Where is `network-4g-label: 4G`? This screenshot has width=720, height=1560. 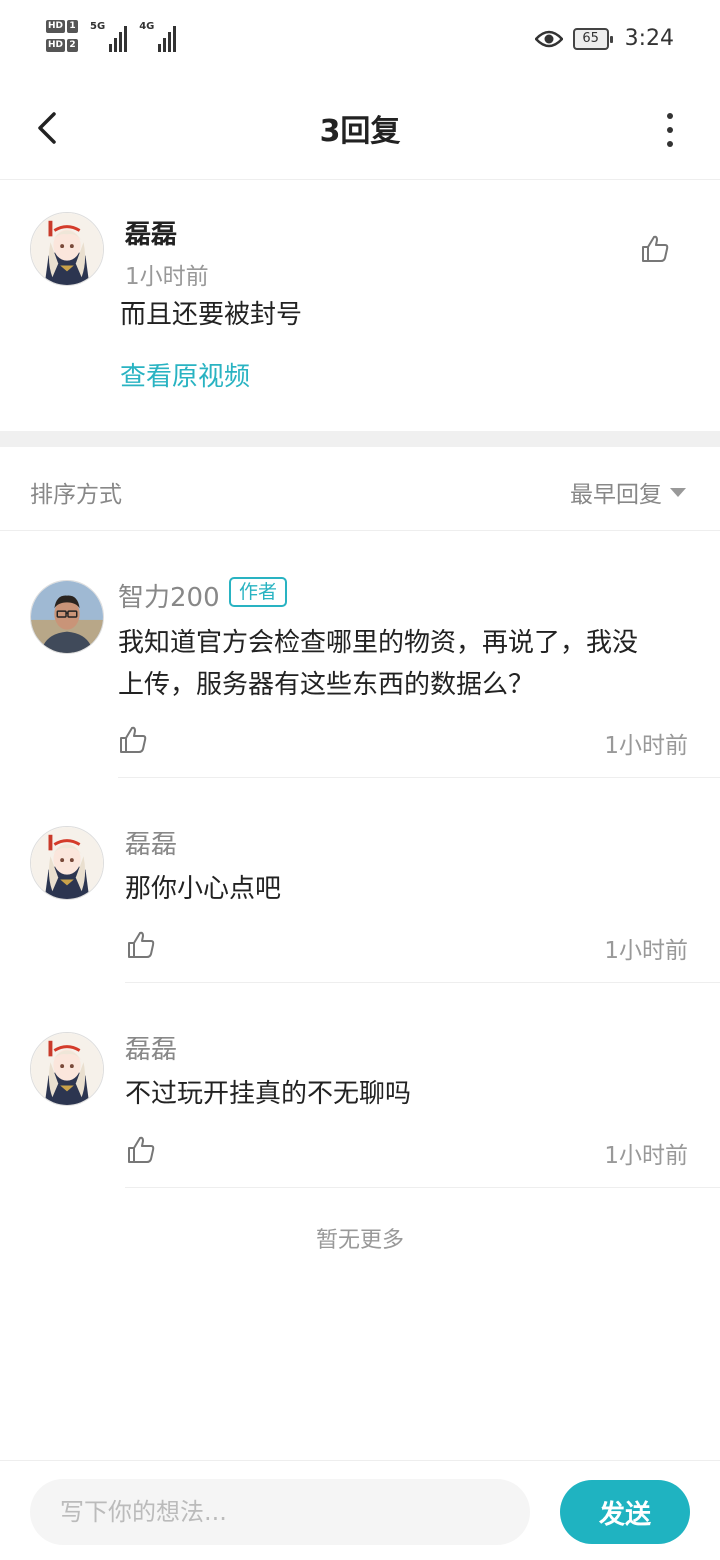 network-4g-label: 4G is located at coordinates (147, 26).